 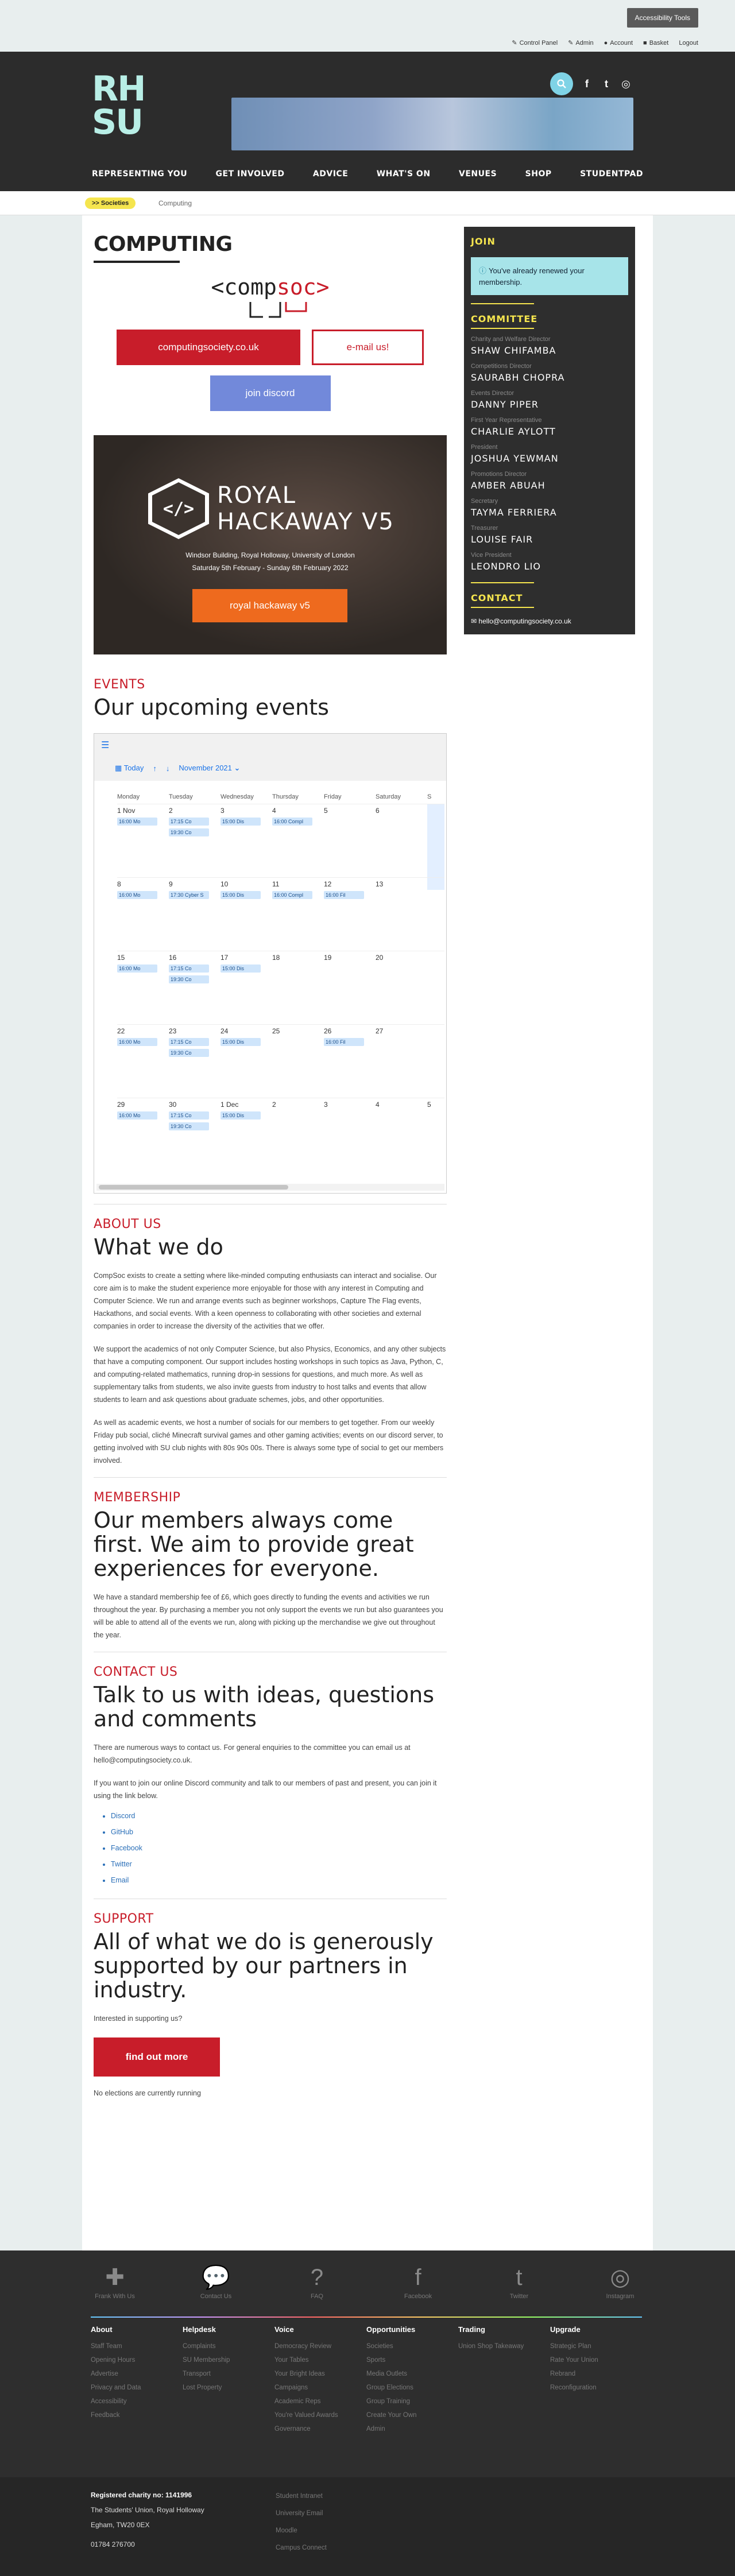 I want to click on header-banner-image, so click(x=432, y=124).